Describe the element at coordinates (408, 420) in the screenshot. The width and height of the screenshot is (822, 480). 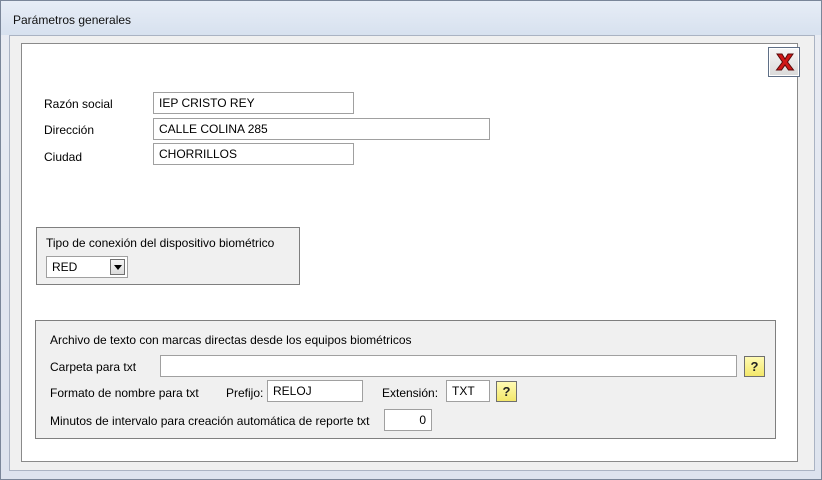
I see `interval-input: 0` at that location.